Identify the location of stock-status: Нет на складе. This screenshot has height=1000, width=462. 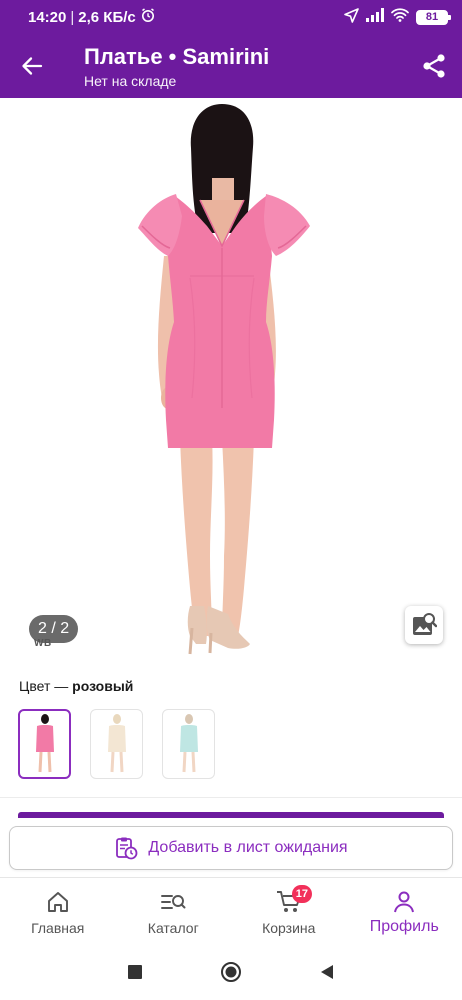
(130, 80).